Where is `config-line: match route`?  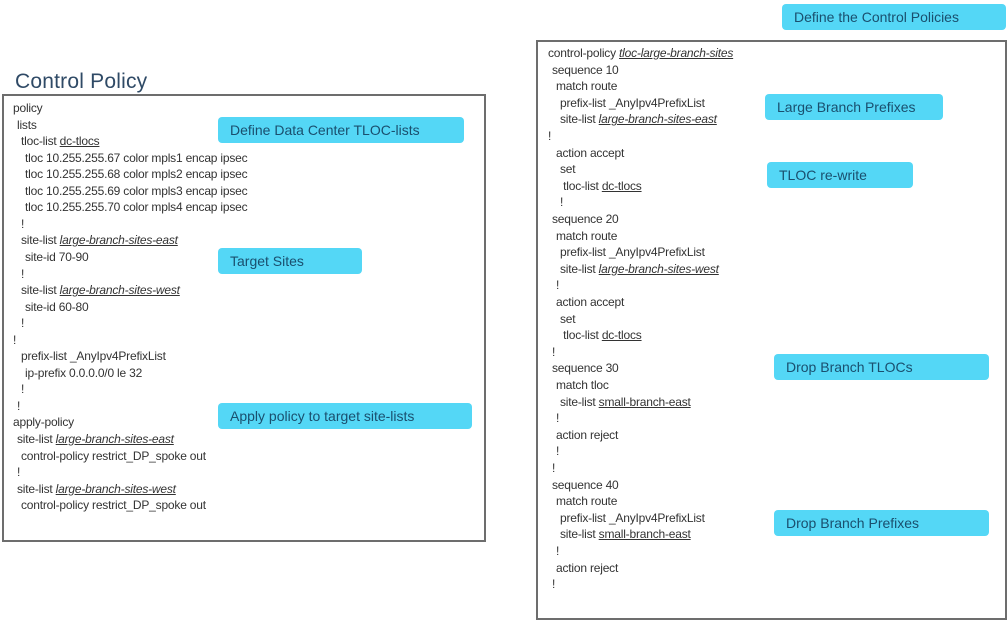 config-line: match route is located at coordinates (586, 86).